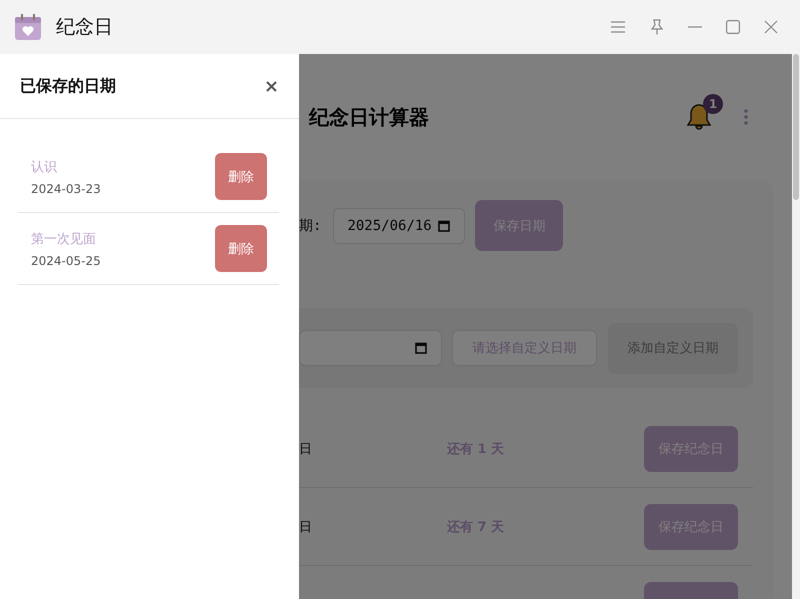 The width and height of the screenshot is (800, 599). What do you see at coordinates (68, 86) in the screenshot?
I see `drawer-title: 已保存的日期` at bounding box center [68, 86].